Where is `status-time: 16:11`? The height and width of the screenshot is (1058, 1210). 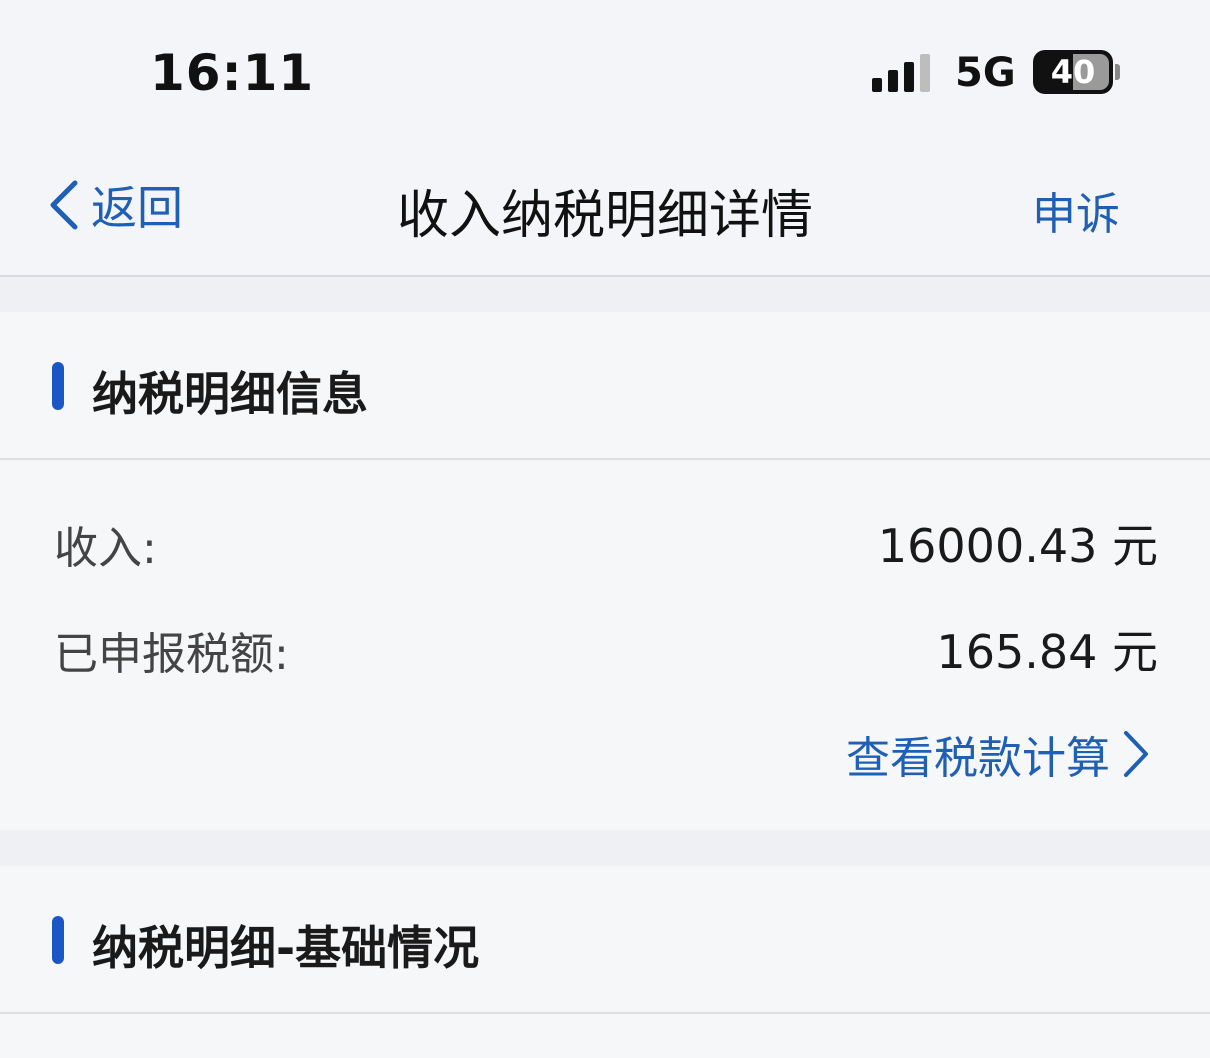
status-time: 16:11 is located at coordinates (232, 73).